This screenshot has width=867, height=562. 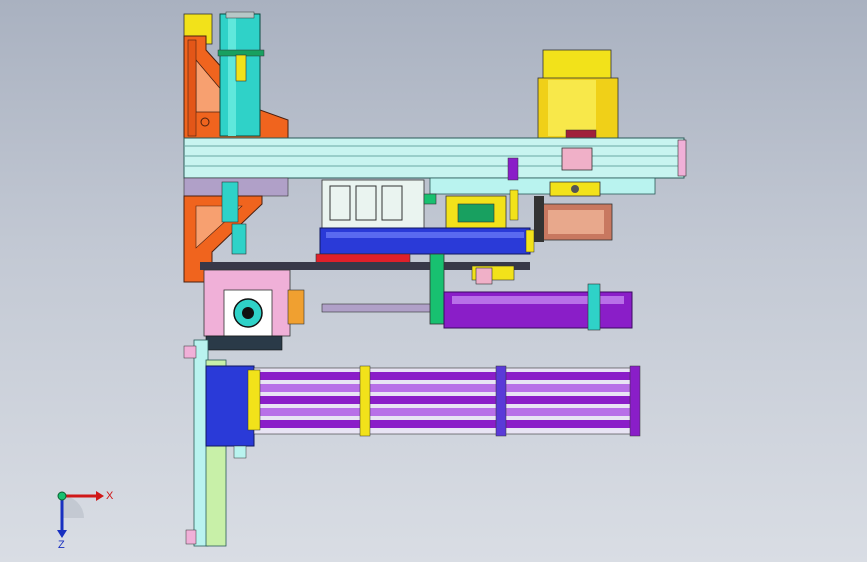 What do you see at coordinates (573, 219) in the screenshot?
I see `belt-pulley` at bounding box center [573, 219].